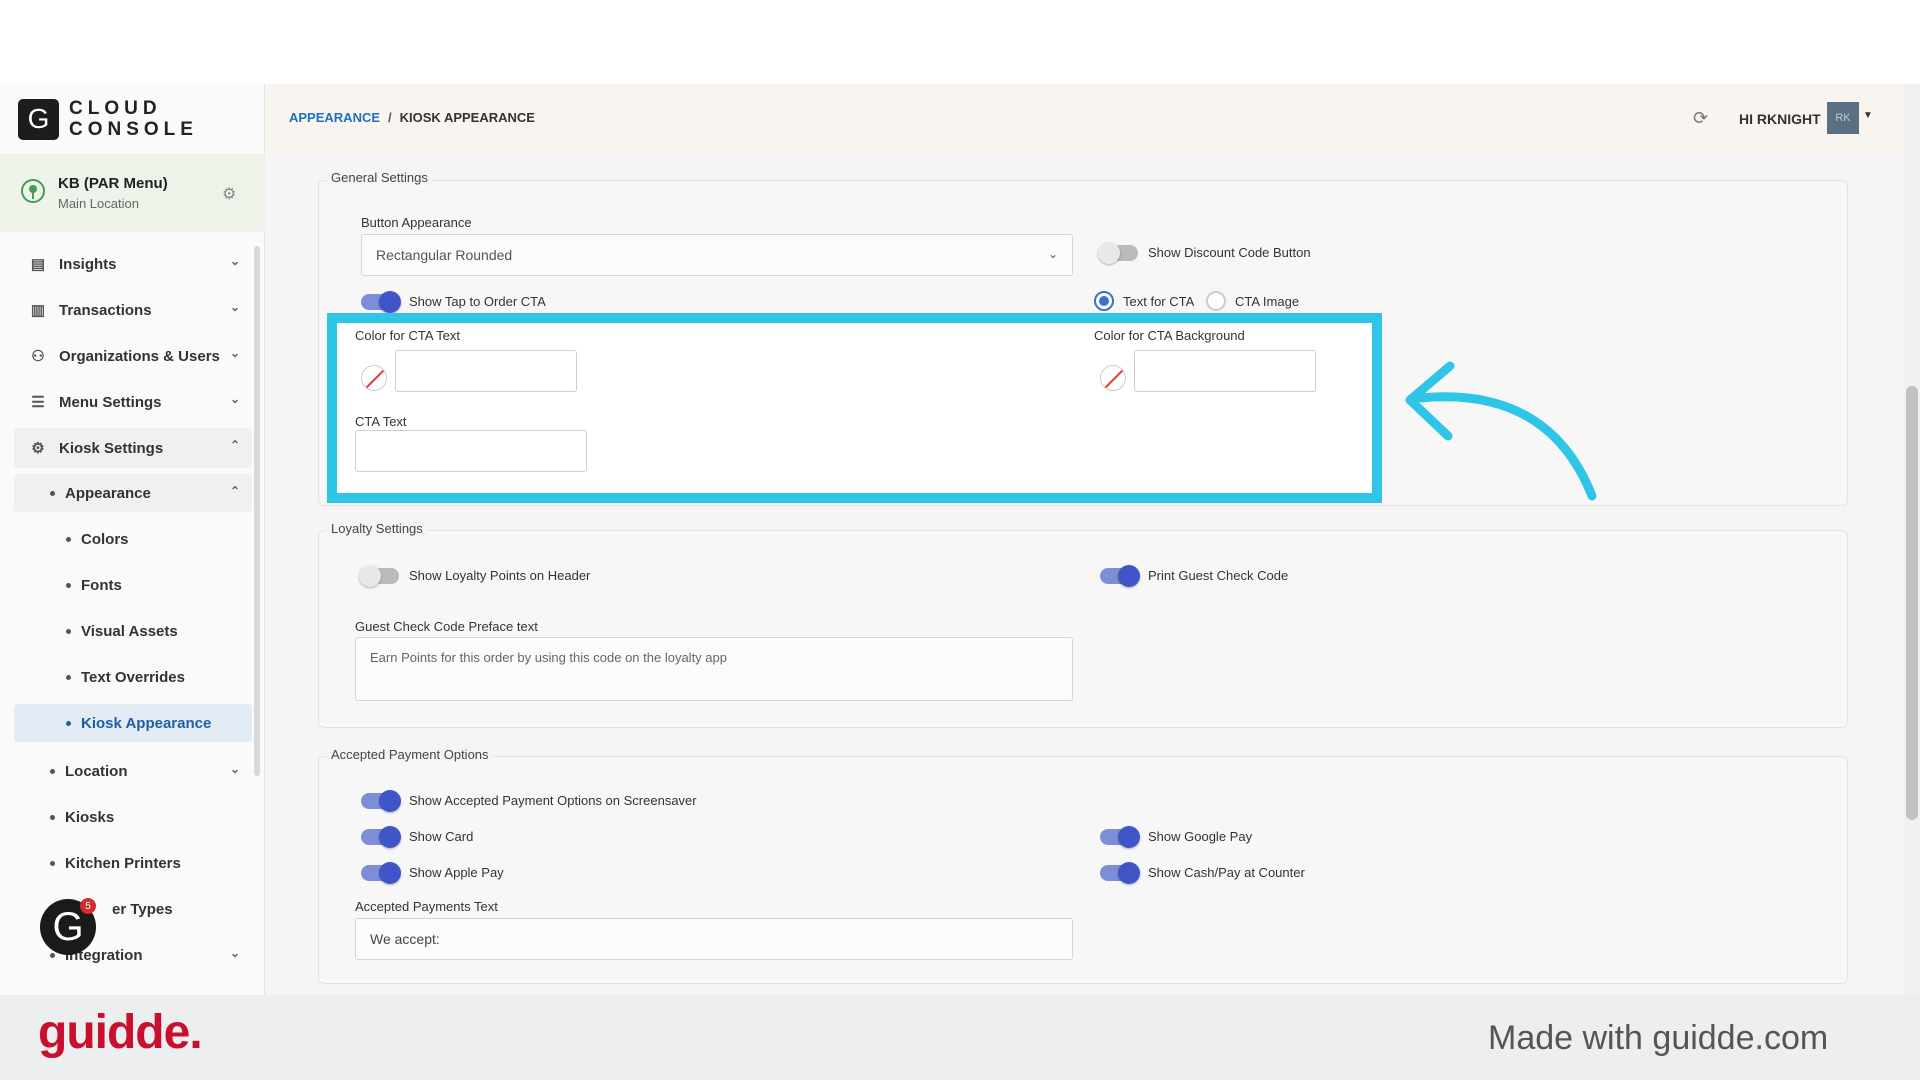 The width and height of the screenshot is (1920, 1080). What do you see at coordinates (334, 117) in the screenshot?
I see `breadcrumb-appearance-link: APPEARANCE` at bounding box center [334, 117].